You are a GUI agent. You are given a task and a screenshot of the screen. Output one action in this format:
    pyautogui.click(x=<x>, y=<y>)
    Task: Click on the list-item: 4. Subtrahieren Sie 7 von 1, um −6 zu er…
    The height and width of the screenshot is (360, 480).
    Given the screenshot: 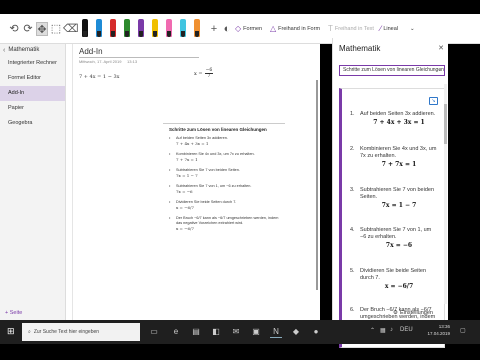 What is the action you would take?
    pyautogui.click(x=394, y=238)
    